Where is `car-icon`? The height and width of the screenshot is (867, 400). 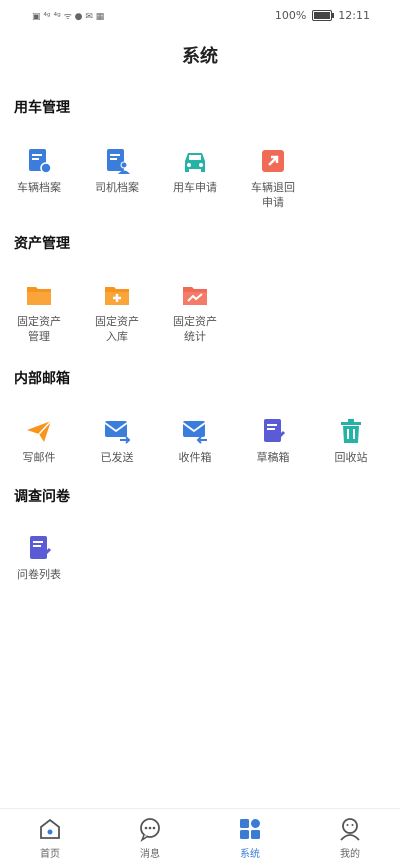
car-icon is located at coordinates (195, 162).